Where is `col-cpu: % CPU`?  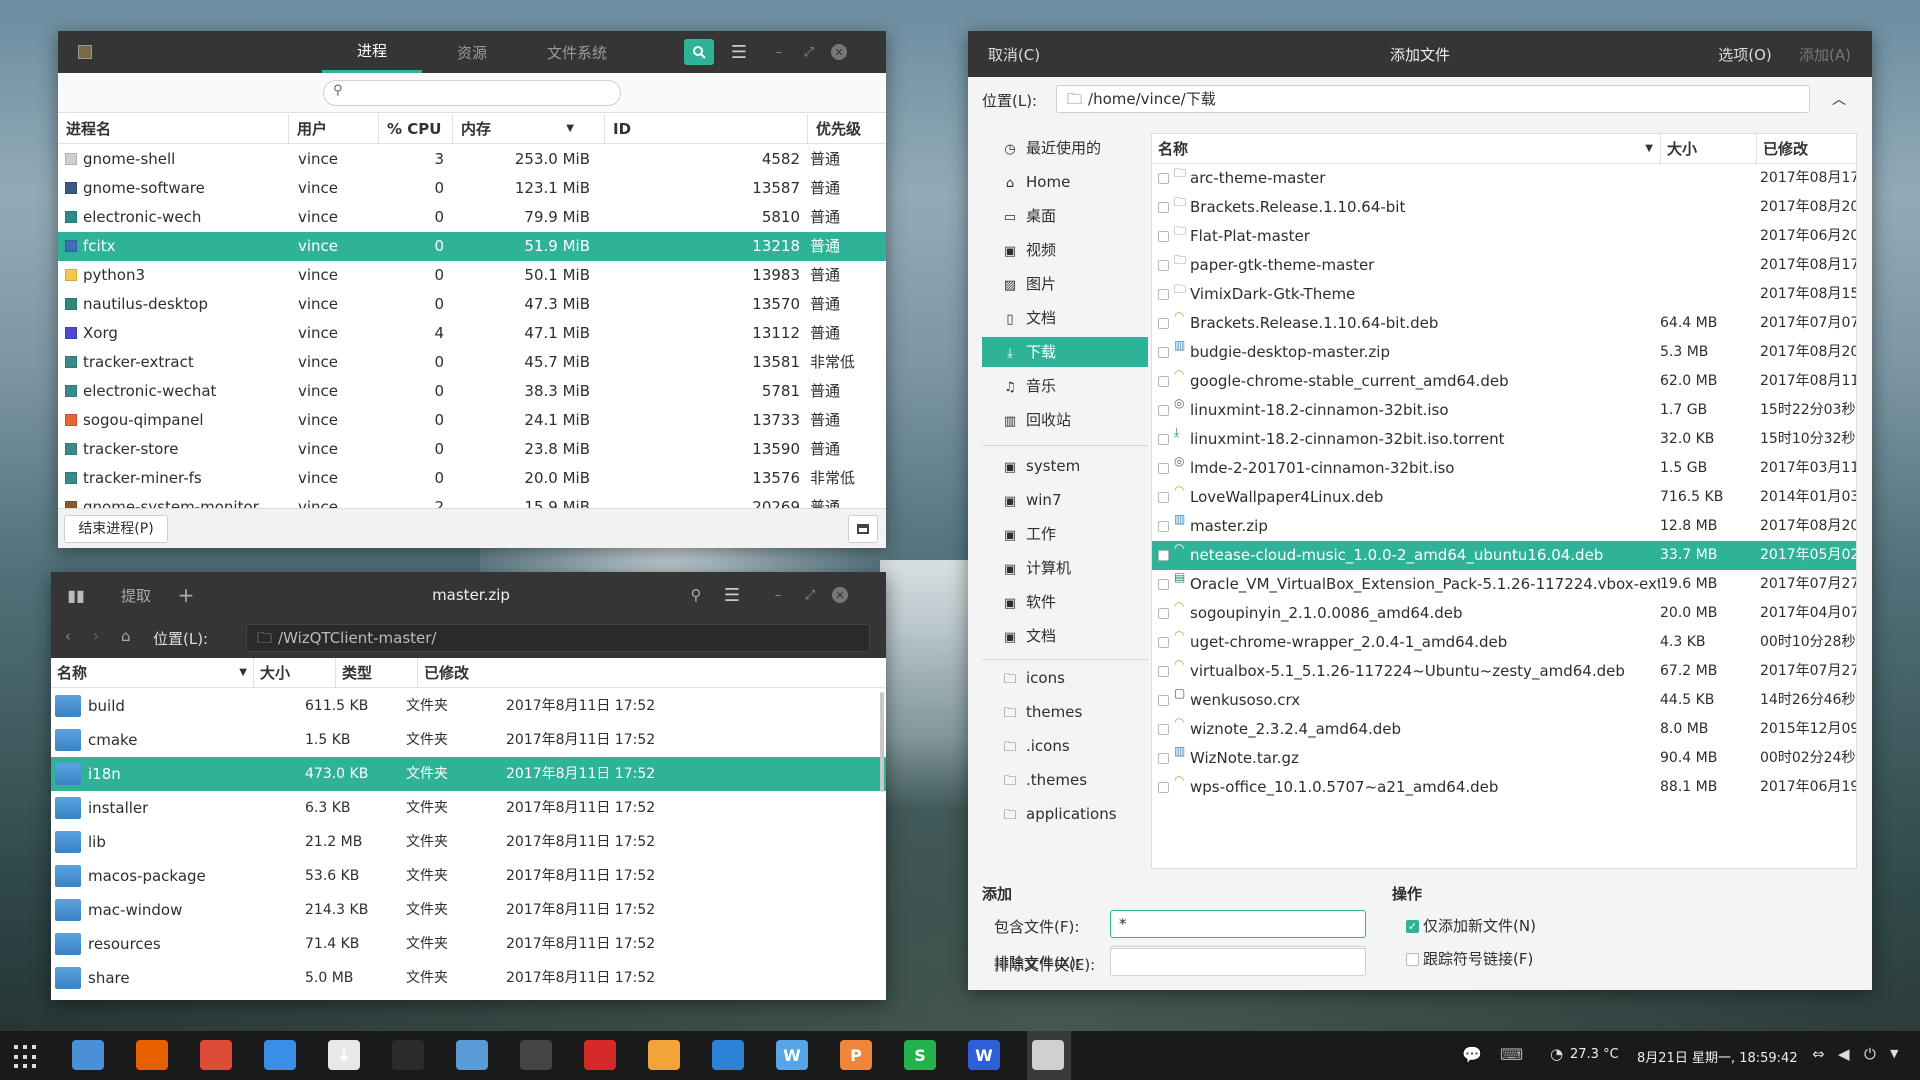
col-cpu: % CPU is located at coordinates (412, 129).